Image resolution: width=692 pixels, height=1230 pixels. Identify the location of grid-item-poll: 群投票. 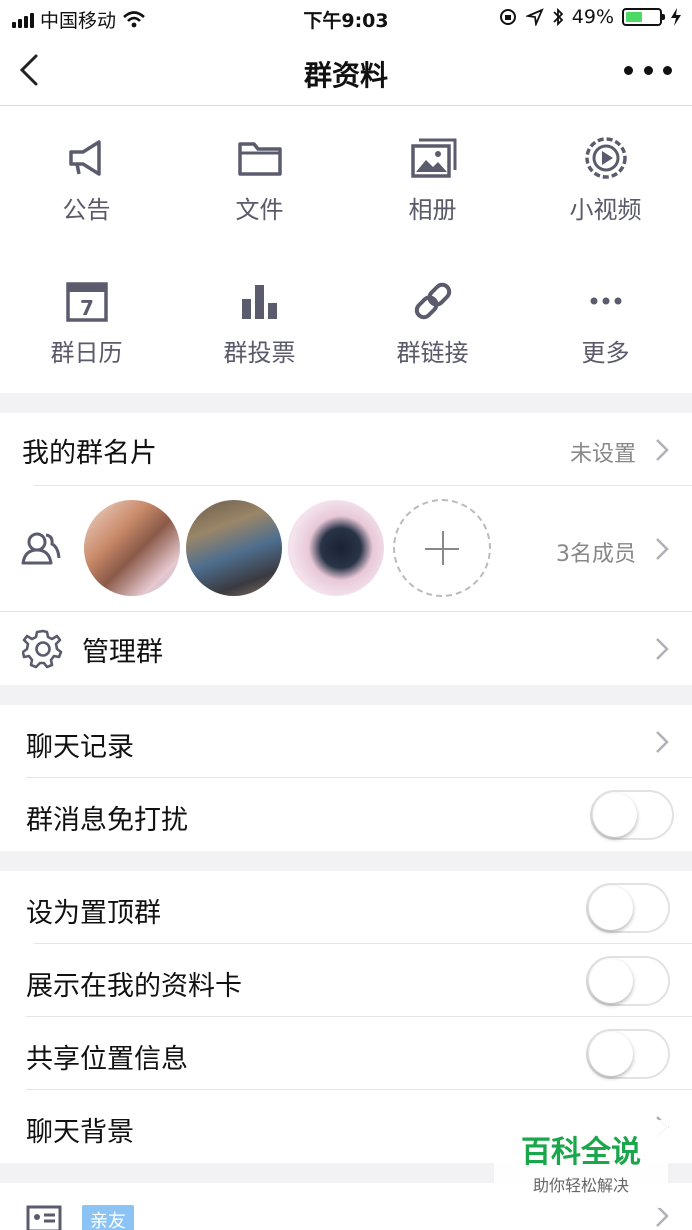
(259, 319).